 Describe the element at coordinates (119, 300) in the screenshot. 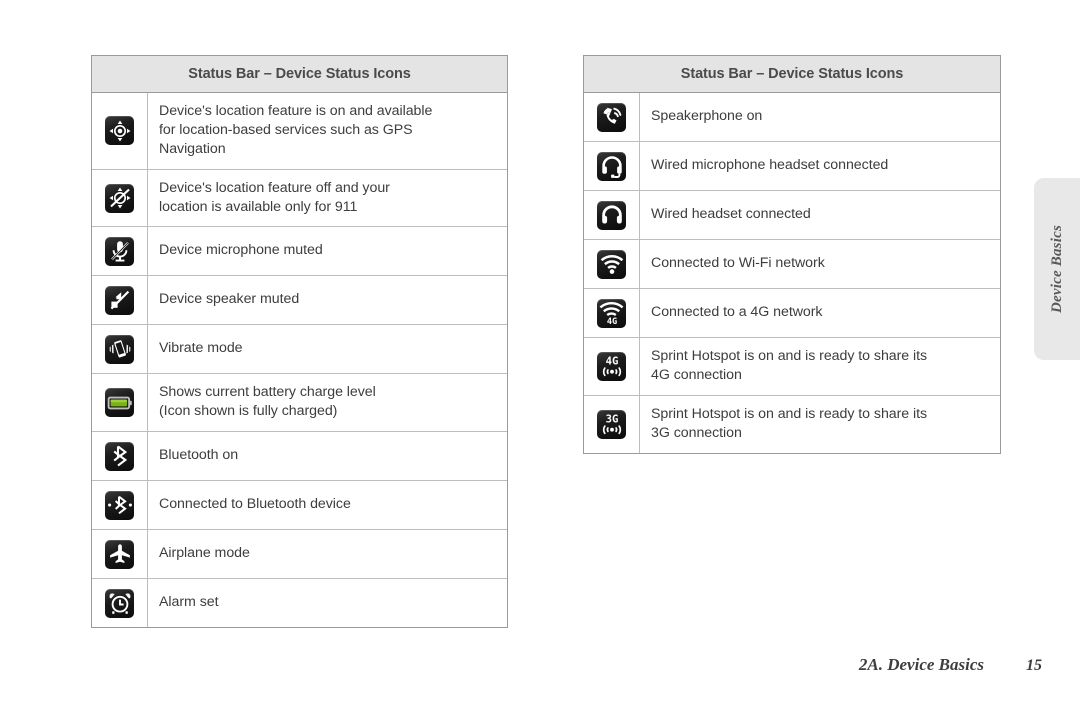

I see `speaker-muted-icon` at that location.